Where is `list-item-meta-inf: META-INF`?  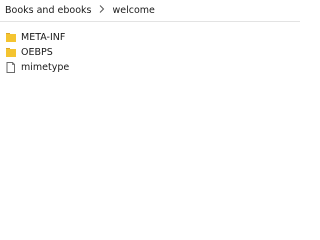
list-item-meta-inf: META-INF is located at coordinates (106, 37).